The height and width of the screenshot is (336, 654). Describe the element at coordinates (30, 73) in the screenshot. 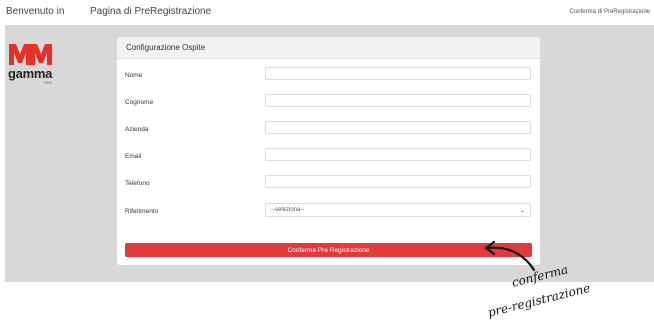

I see `logo-brand-text: gamma` at that location.